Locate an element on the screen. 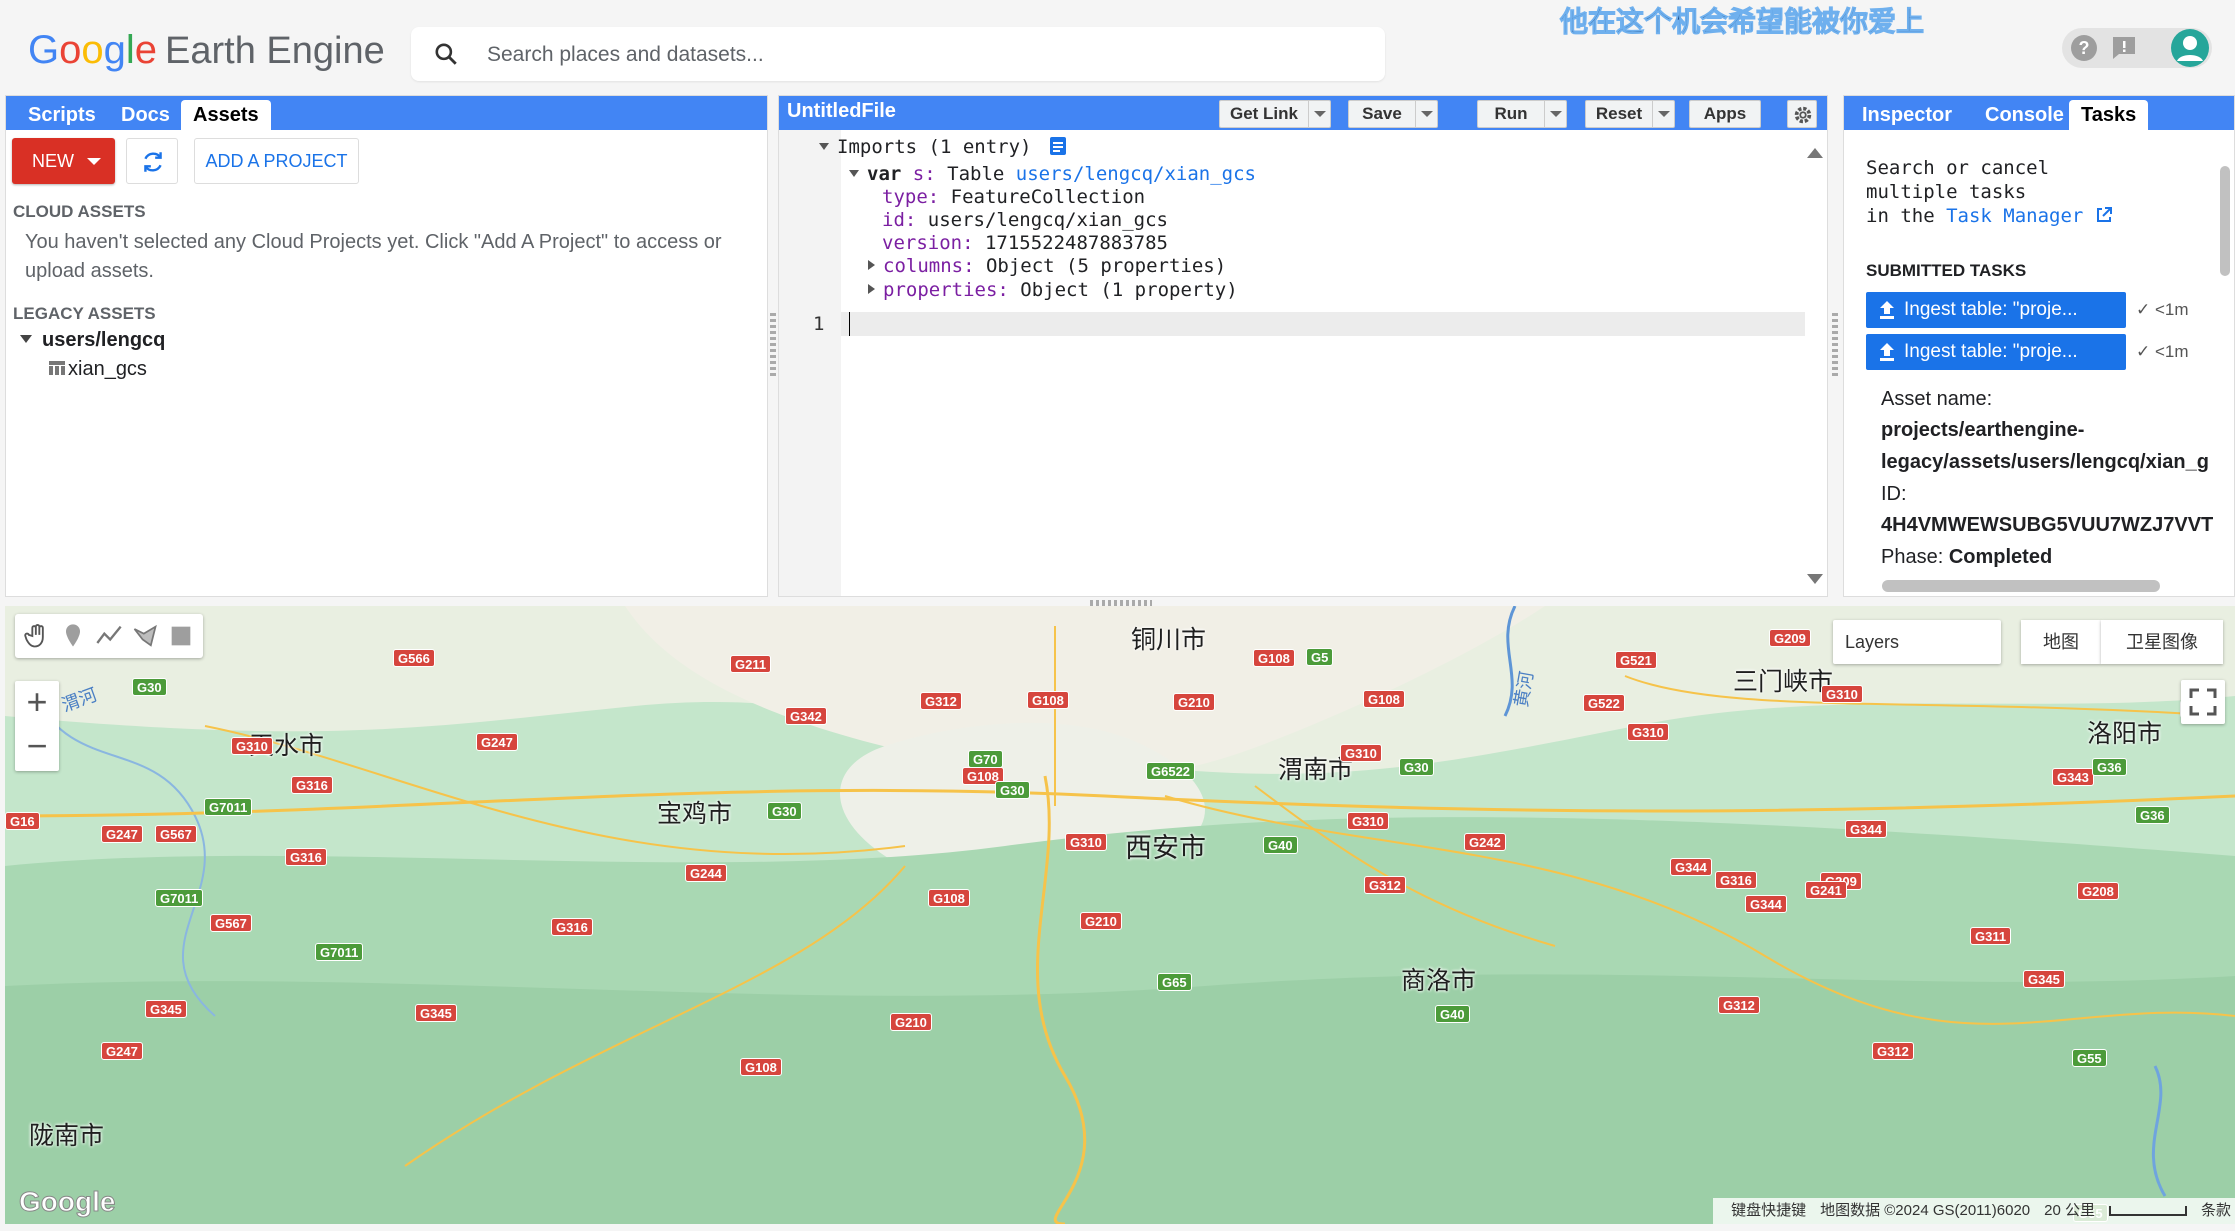 Image resolution: width=2235 pixels, height=1231 pixels. import-prop-properties: properties: Object (1 property) is located at coordinates (1053, 290).